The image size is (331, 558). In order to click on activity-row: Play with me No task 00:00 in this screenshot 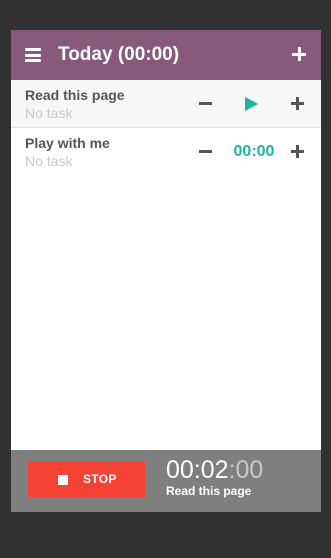, I will do `click(166, 152)`.